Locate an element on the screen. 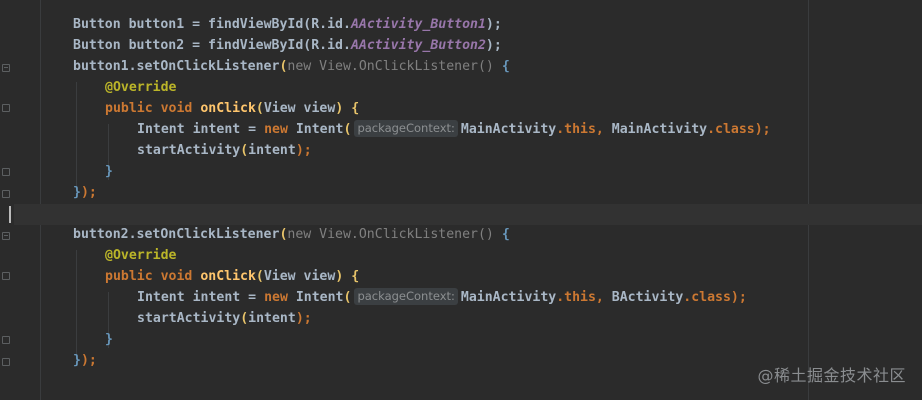 Image resolution: width=922 pixels, height=400 pixels. text-caret is located at coordinates (10, 214).